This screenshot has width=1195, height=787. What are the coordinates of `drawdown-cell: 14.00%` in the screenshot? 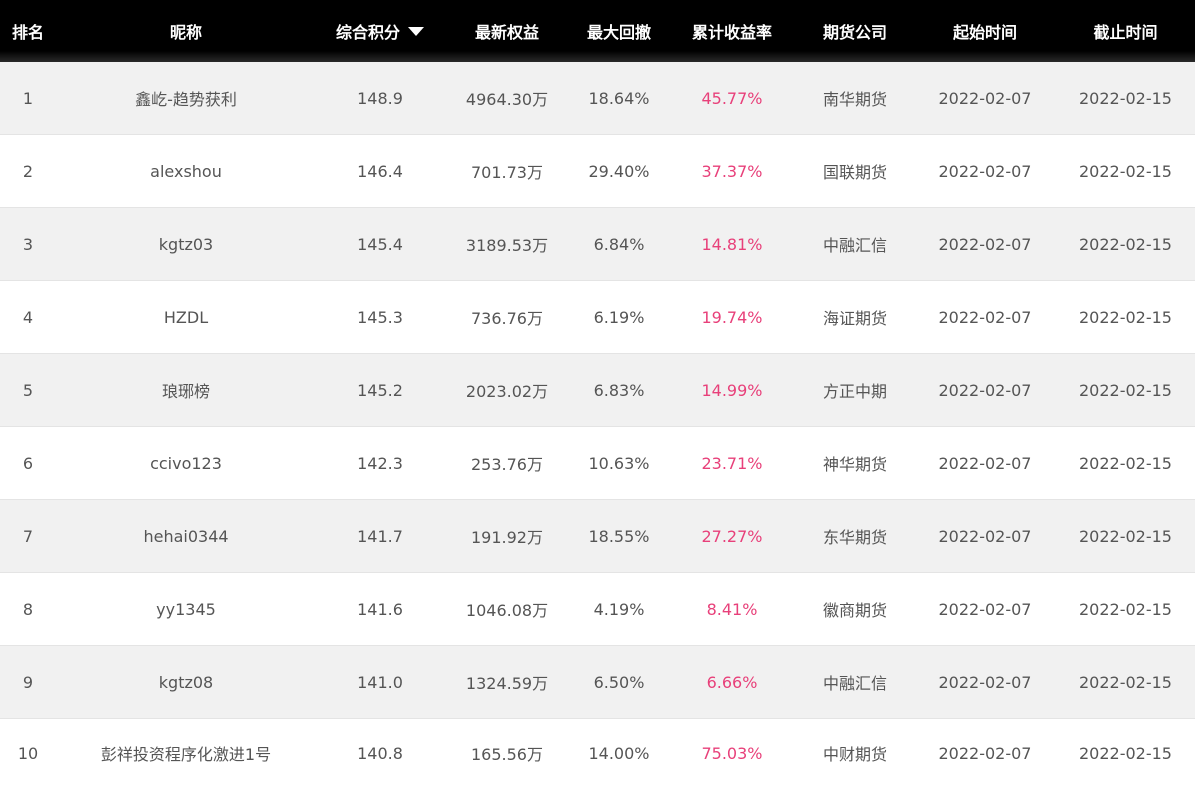 It's located at (619, 753).